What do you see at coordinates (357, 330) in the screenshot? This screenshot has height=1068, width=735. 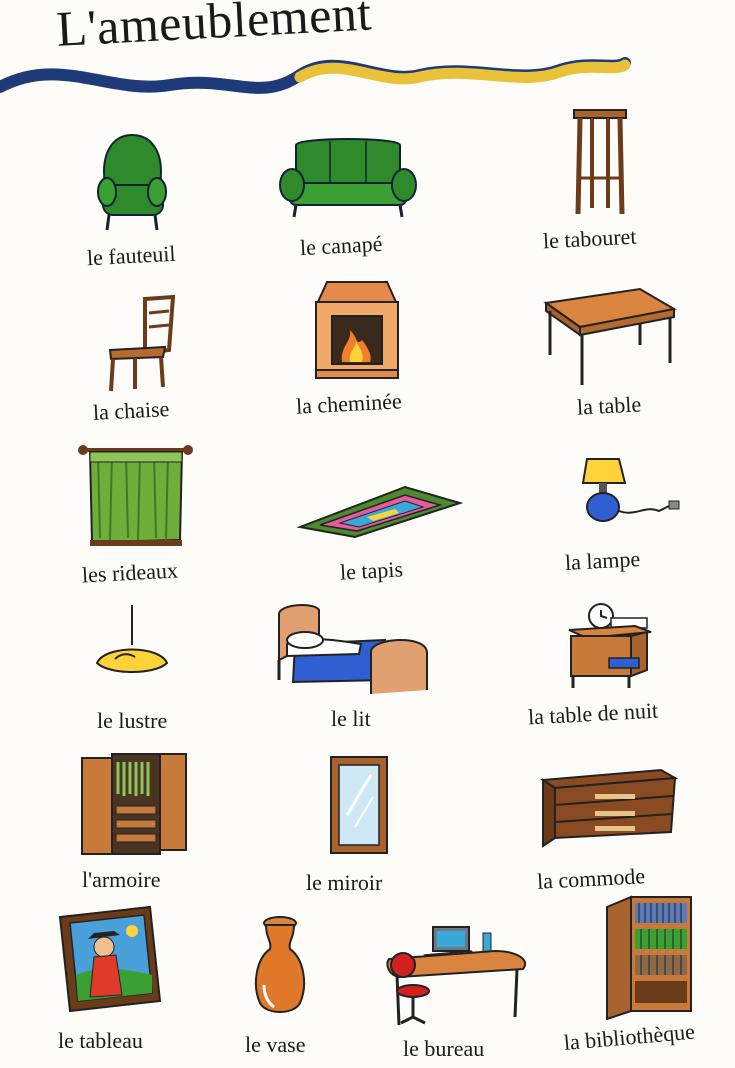 I see `fireplace-icon` at bounding box center [357, 330].